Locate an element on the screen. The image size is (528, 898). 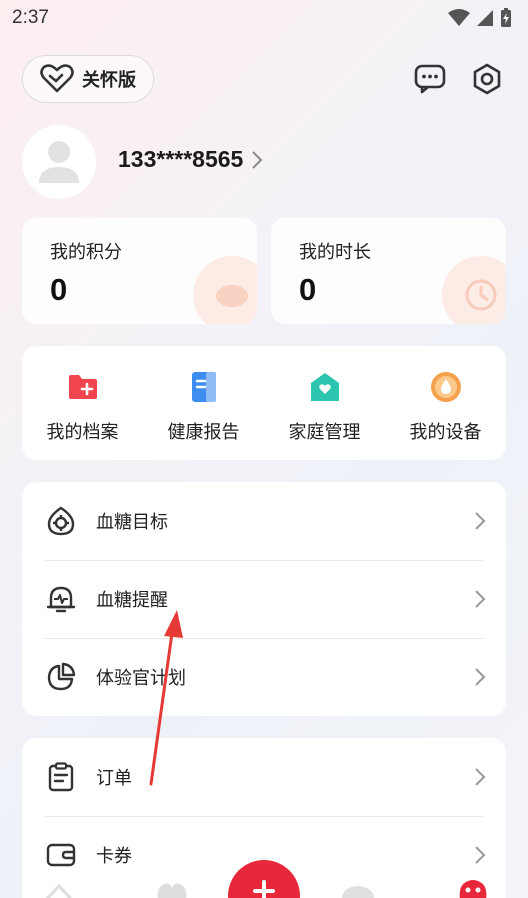
settings-icon is located at coordinates (487, 79).